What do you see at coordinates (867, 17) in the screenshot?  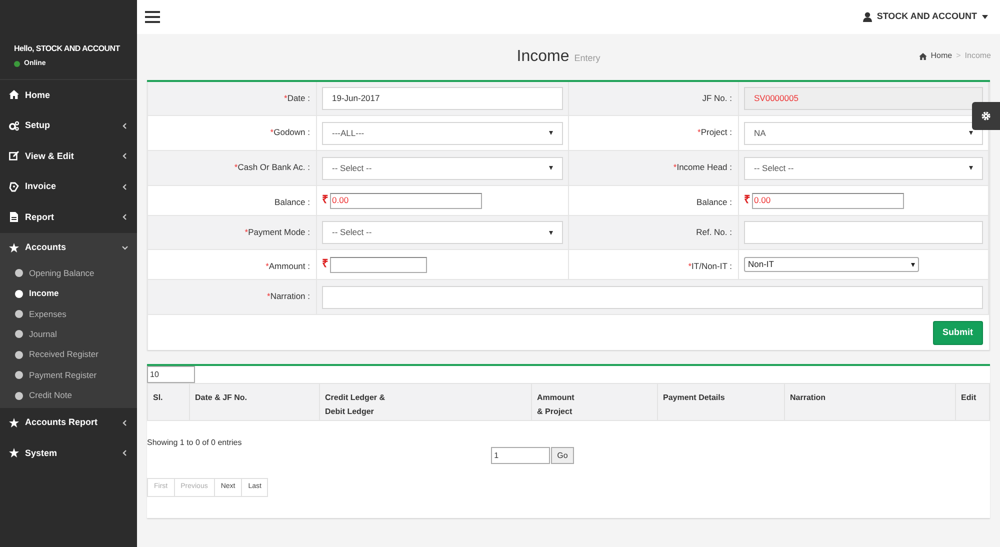 I see `user-icon` at bounding box center [867, 17].